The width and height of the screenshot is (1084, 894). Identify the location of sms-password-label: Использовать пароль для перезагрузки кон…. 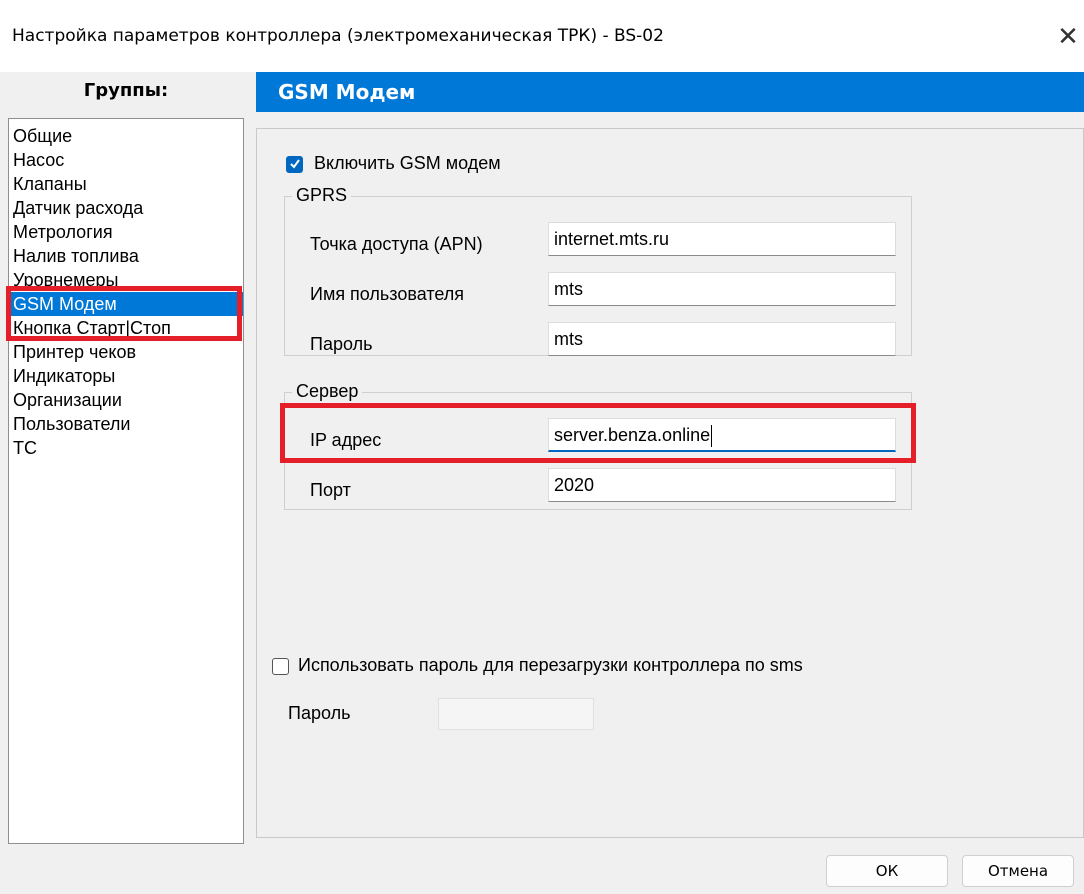
(550, 665).